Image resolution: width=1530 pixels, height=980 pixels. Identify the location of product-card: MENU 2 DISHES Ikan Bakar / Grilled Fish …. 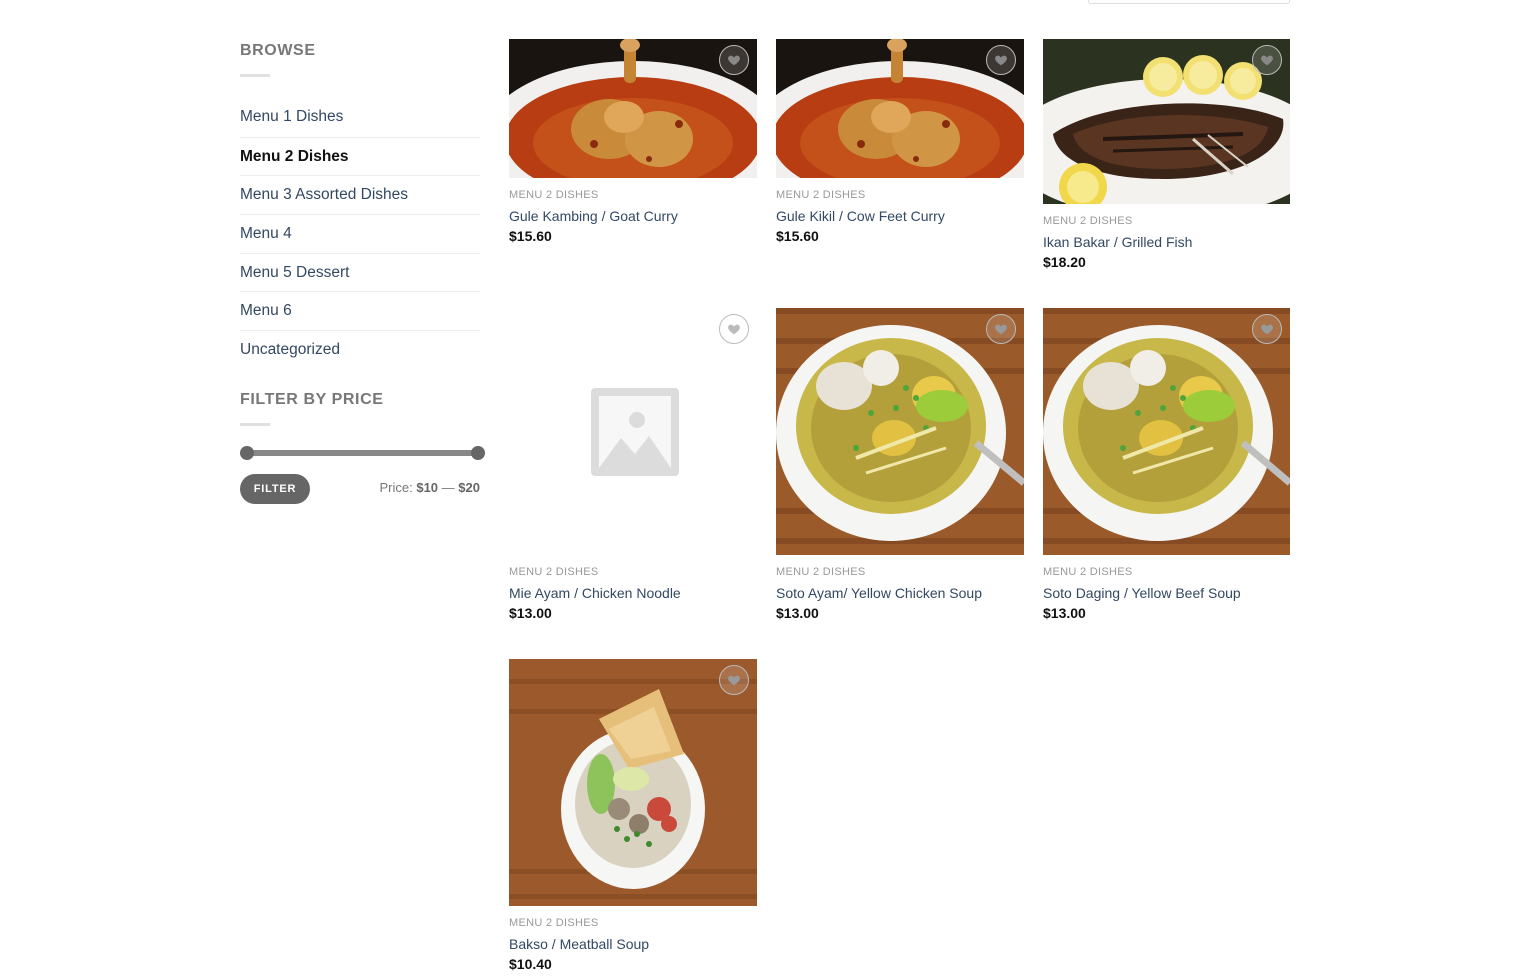
(1166, 155).